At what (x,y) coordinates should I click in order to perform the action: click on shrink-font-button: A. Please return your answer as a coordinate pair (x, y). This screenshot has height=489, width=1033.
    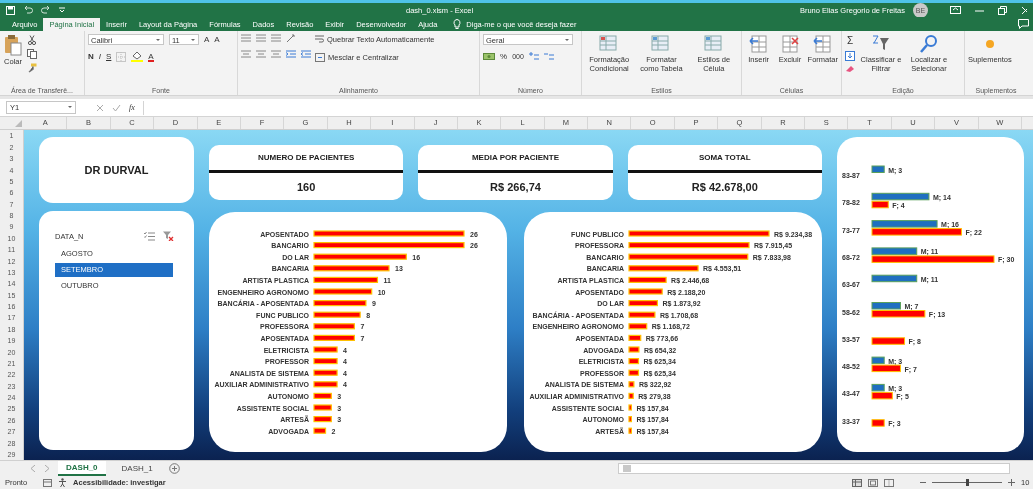
    Looking at the image, I should click on (217, 40).